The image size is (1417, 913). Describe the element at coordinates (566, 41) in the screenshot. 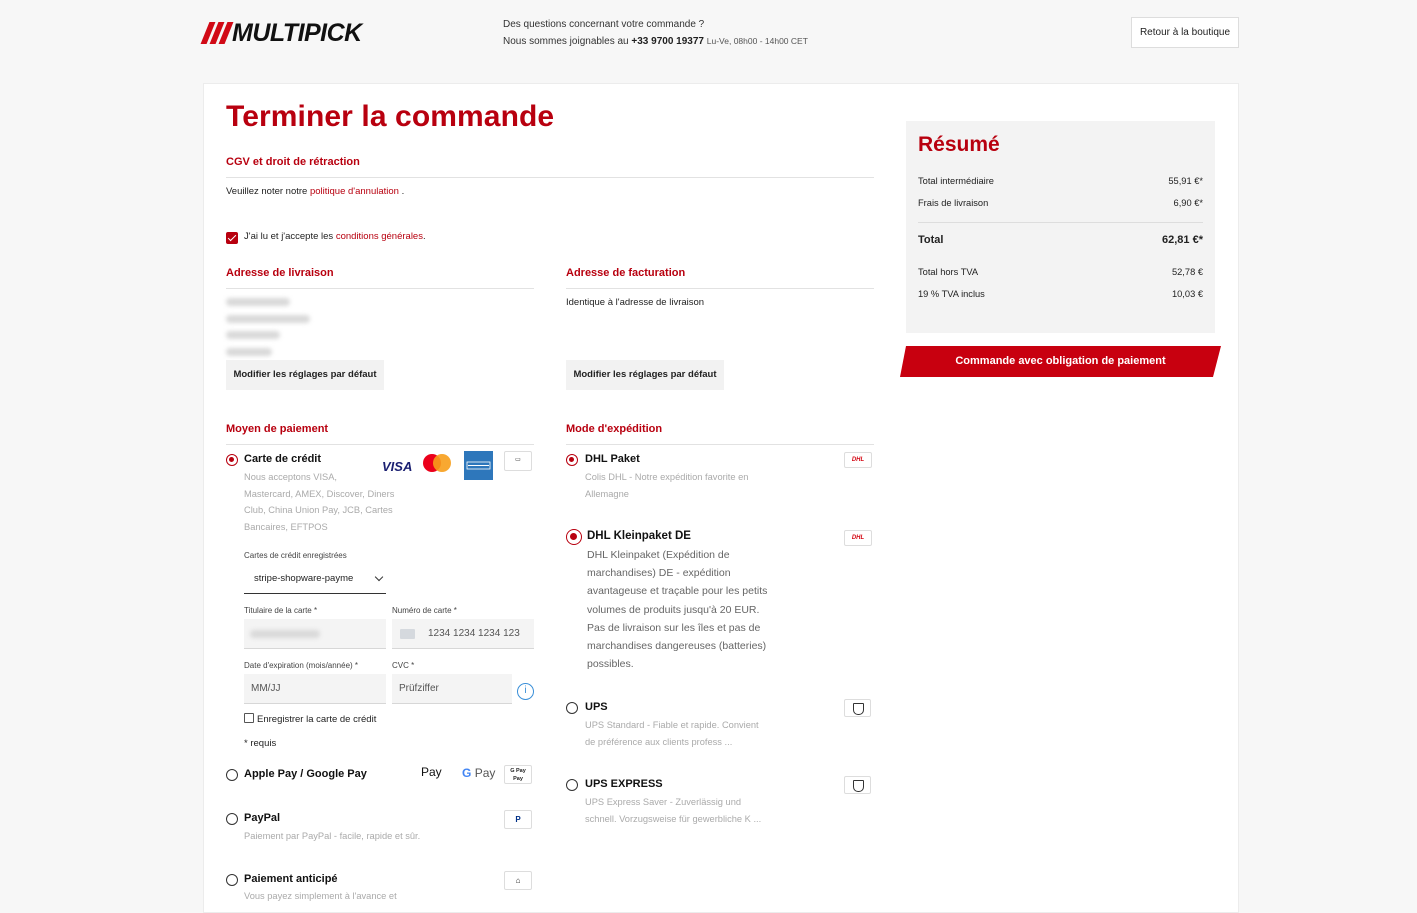

I see `help-prefix: Nous sommes joignables au` at that location.